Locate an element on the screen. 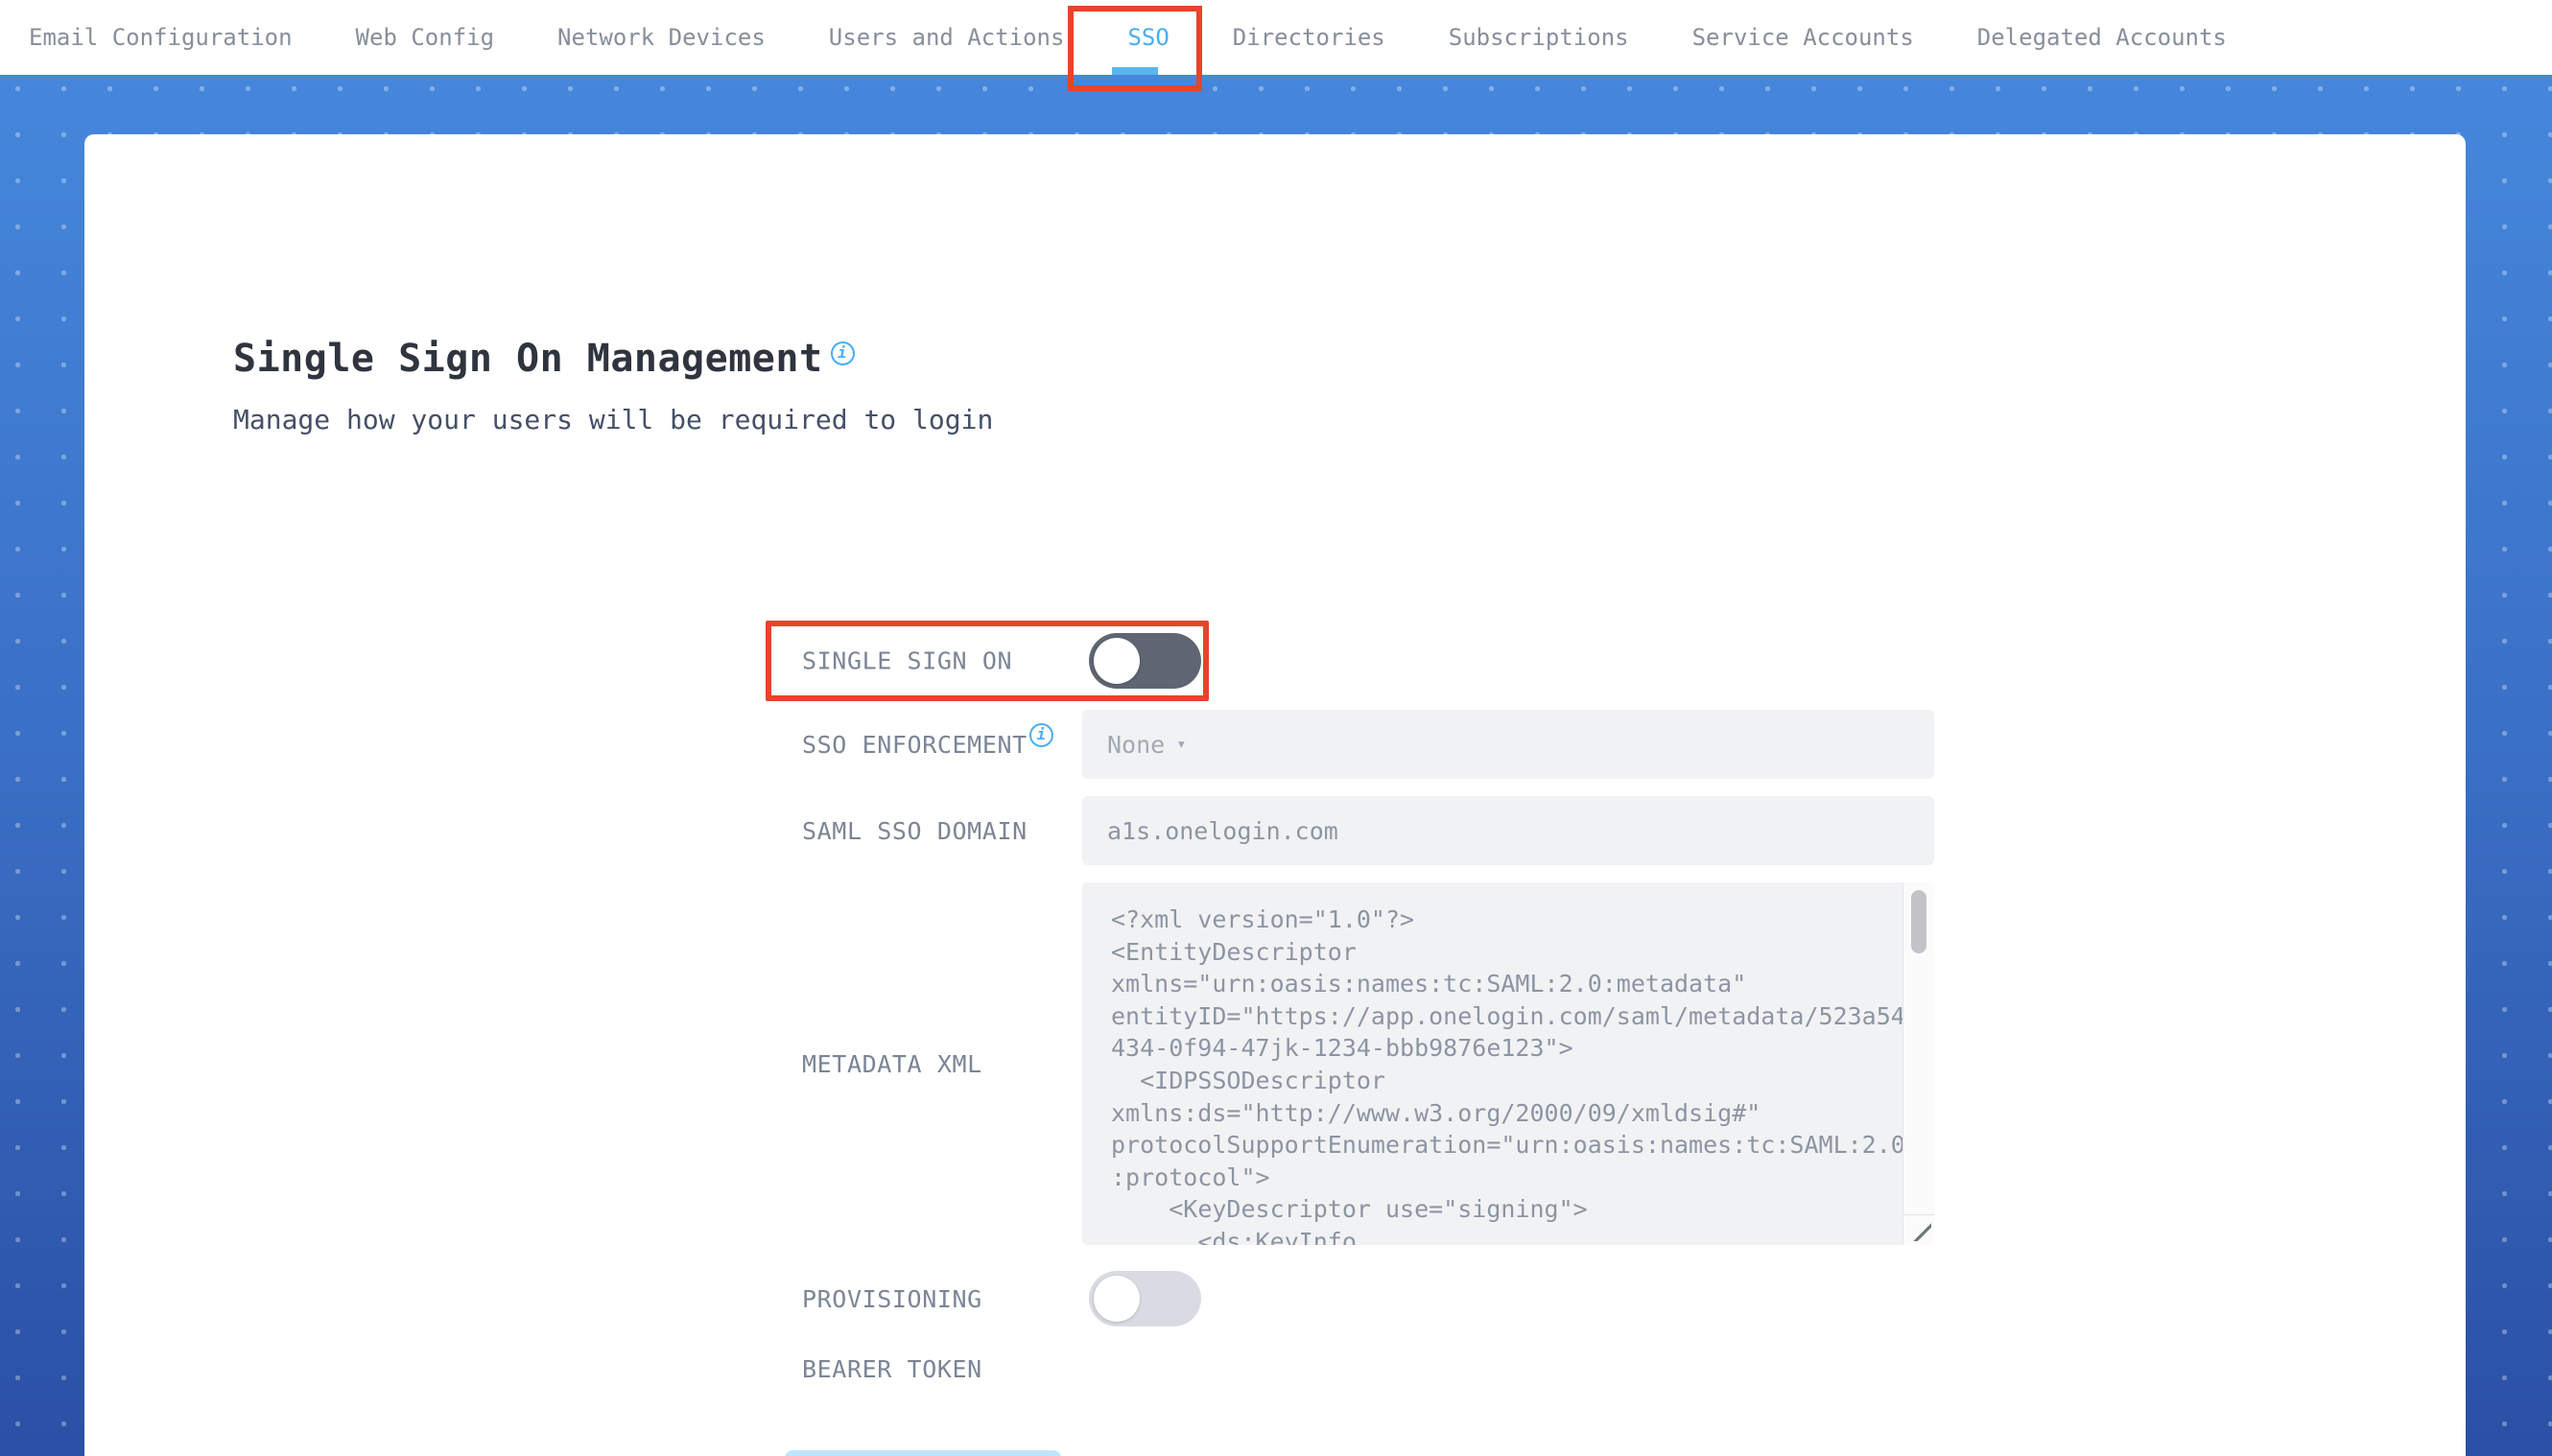 The width and height of the screenshot is (2552, 1456). tab-subscriptions: Subscriptions is located at coordinates (1539, 38).